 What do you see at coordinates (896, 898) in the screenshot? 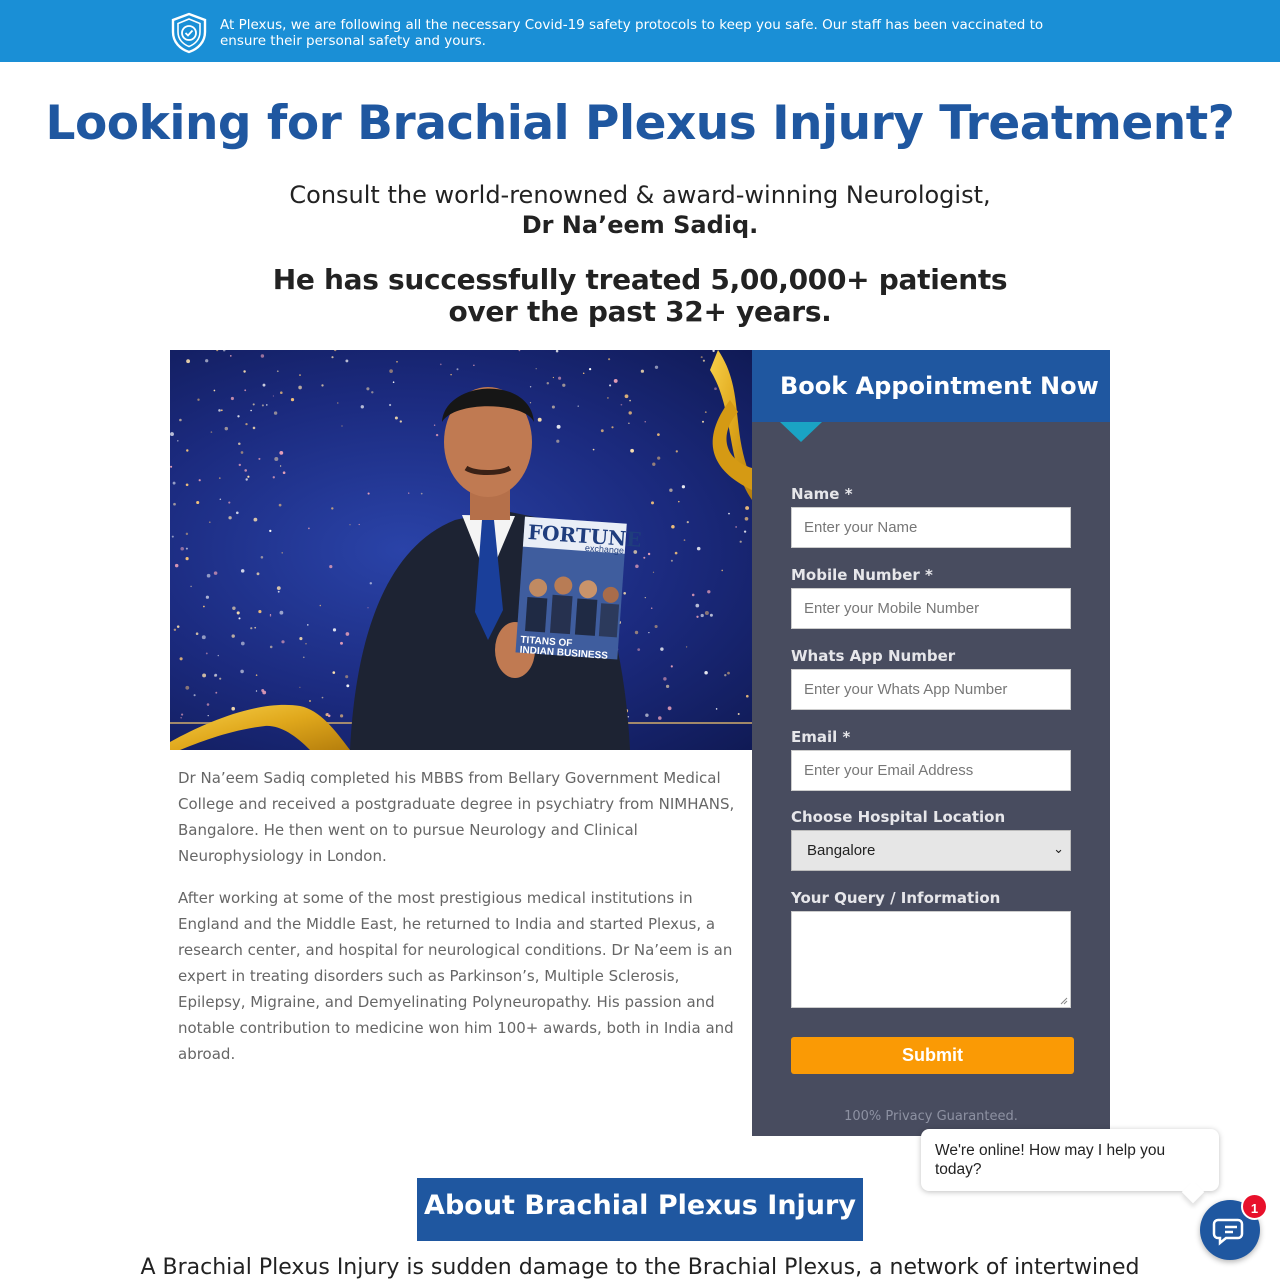
I see `query-label: Your Query / Information` at bounding box center [896, 898].